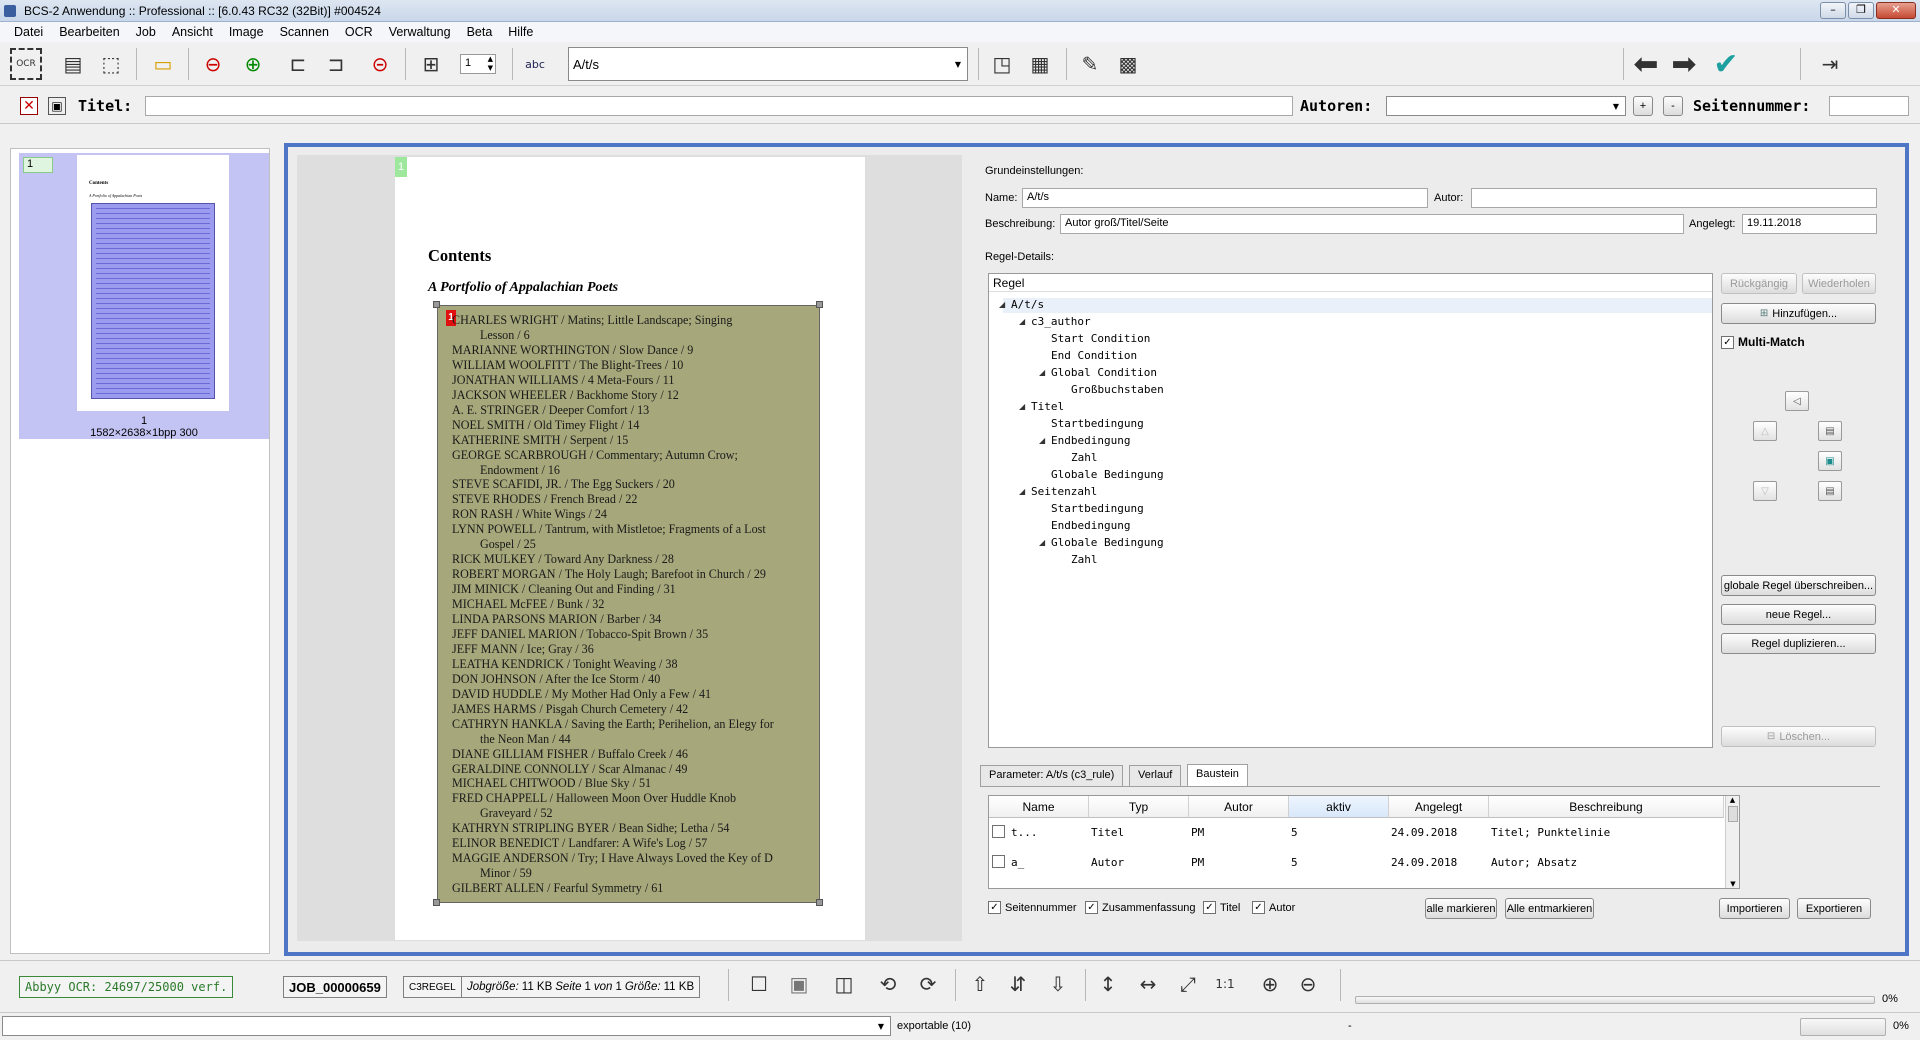 Image resolution: width=1920 pixels, height=1040 pixels. Describe the element at coordinates (1732, 842) in the screenshot. I see `table-scrollbar: ▲ ▼` at that location.